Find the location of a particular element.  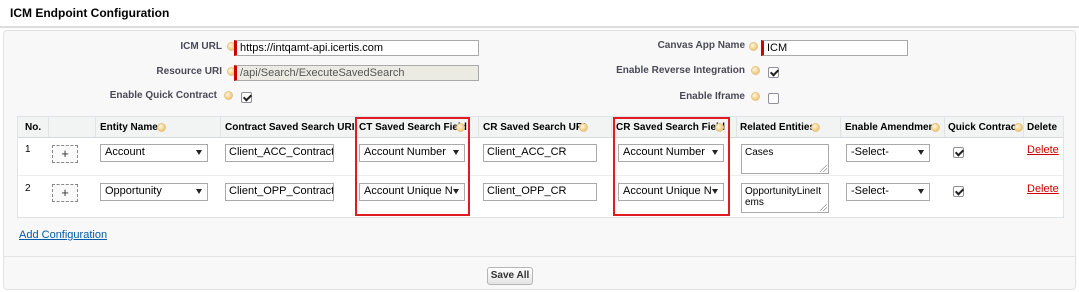

enable-iframe-checkbox is located at coordinates (773, 98).